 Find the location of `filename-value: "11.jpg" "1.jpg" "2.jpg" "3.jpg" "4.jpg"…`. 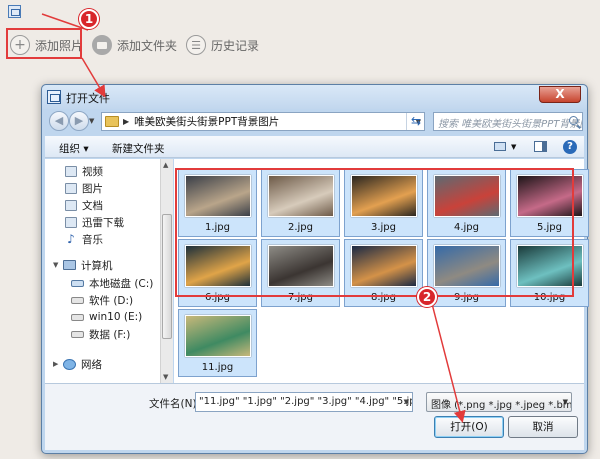

filename-value: "11.jpg" "1.jpg" "2.jpg" "3.jpg" "4.jpg"… is located at coordinates (306, 401).